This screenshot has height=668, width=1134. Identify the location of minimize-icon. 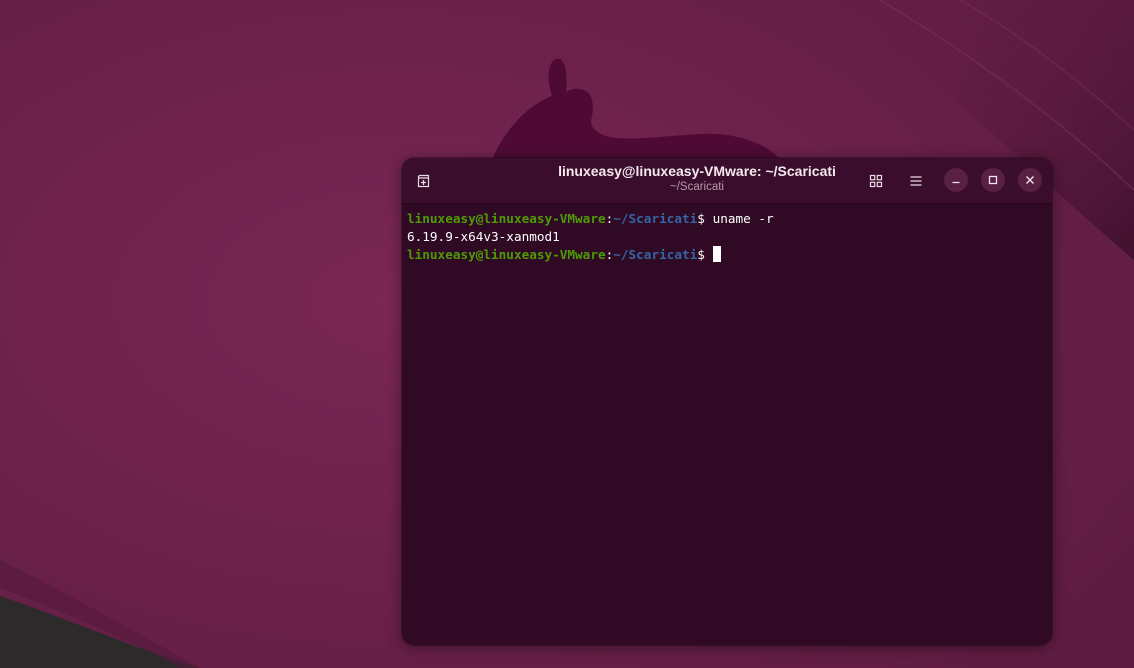
(956, 182).